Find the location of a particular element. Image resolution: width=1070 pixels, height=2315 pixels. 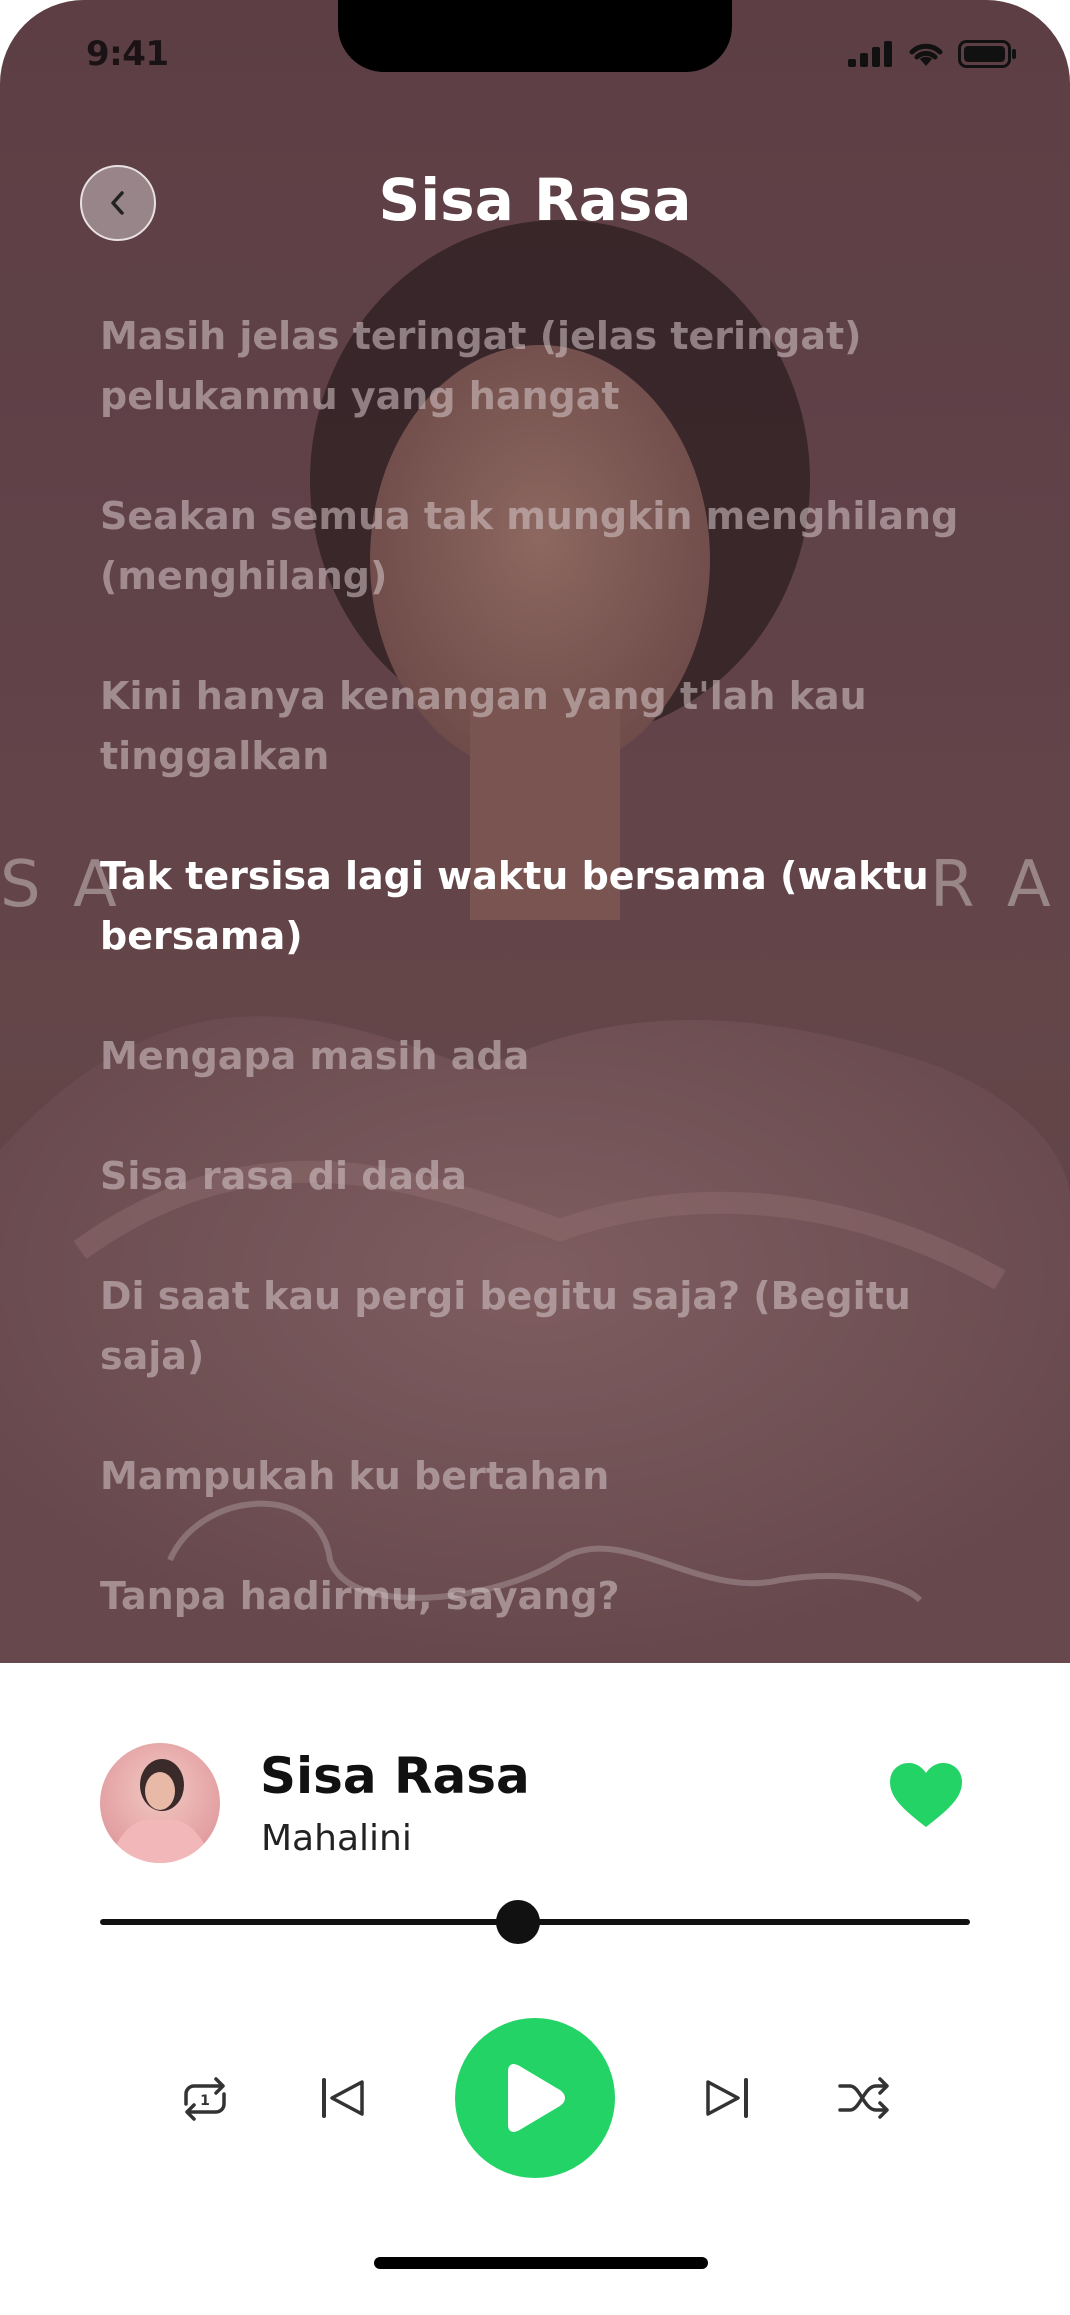

album-thumbnail-art is located at coordinates (161, 1811).